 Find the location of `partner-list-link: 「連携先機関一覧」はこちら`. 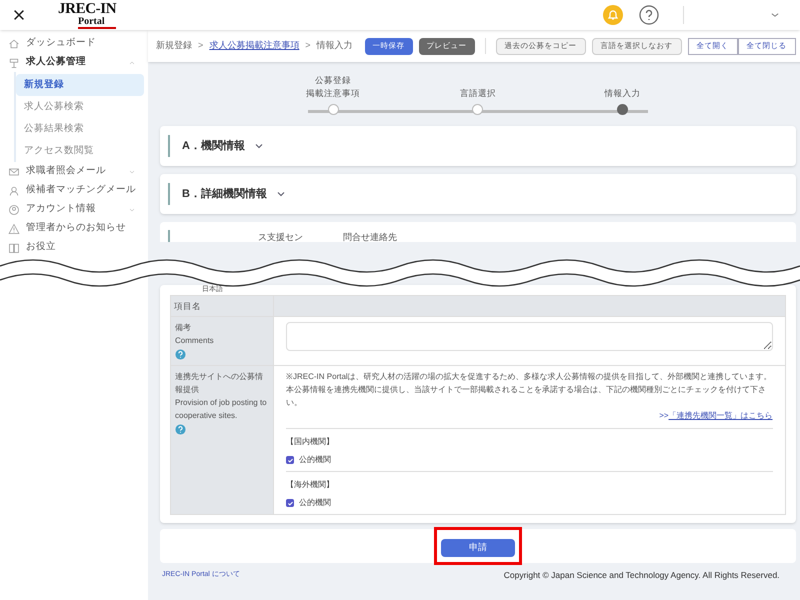

partner-list-link: 「連携先機関一覧」はこちら is located at coordinates (720, 416).